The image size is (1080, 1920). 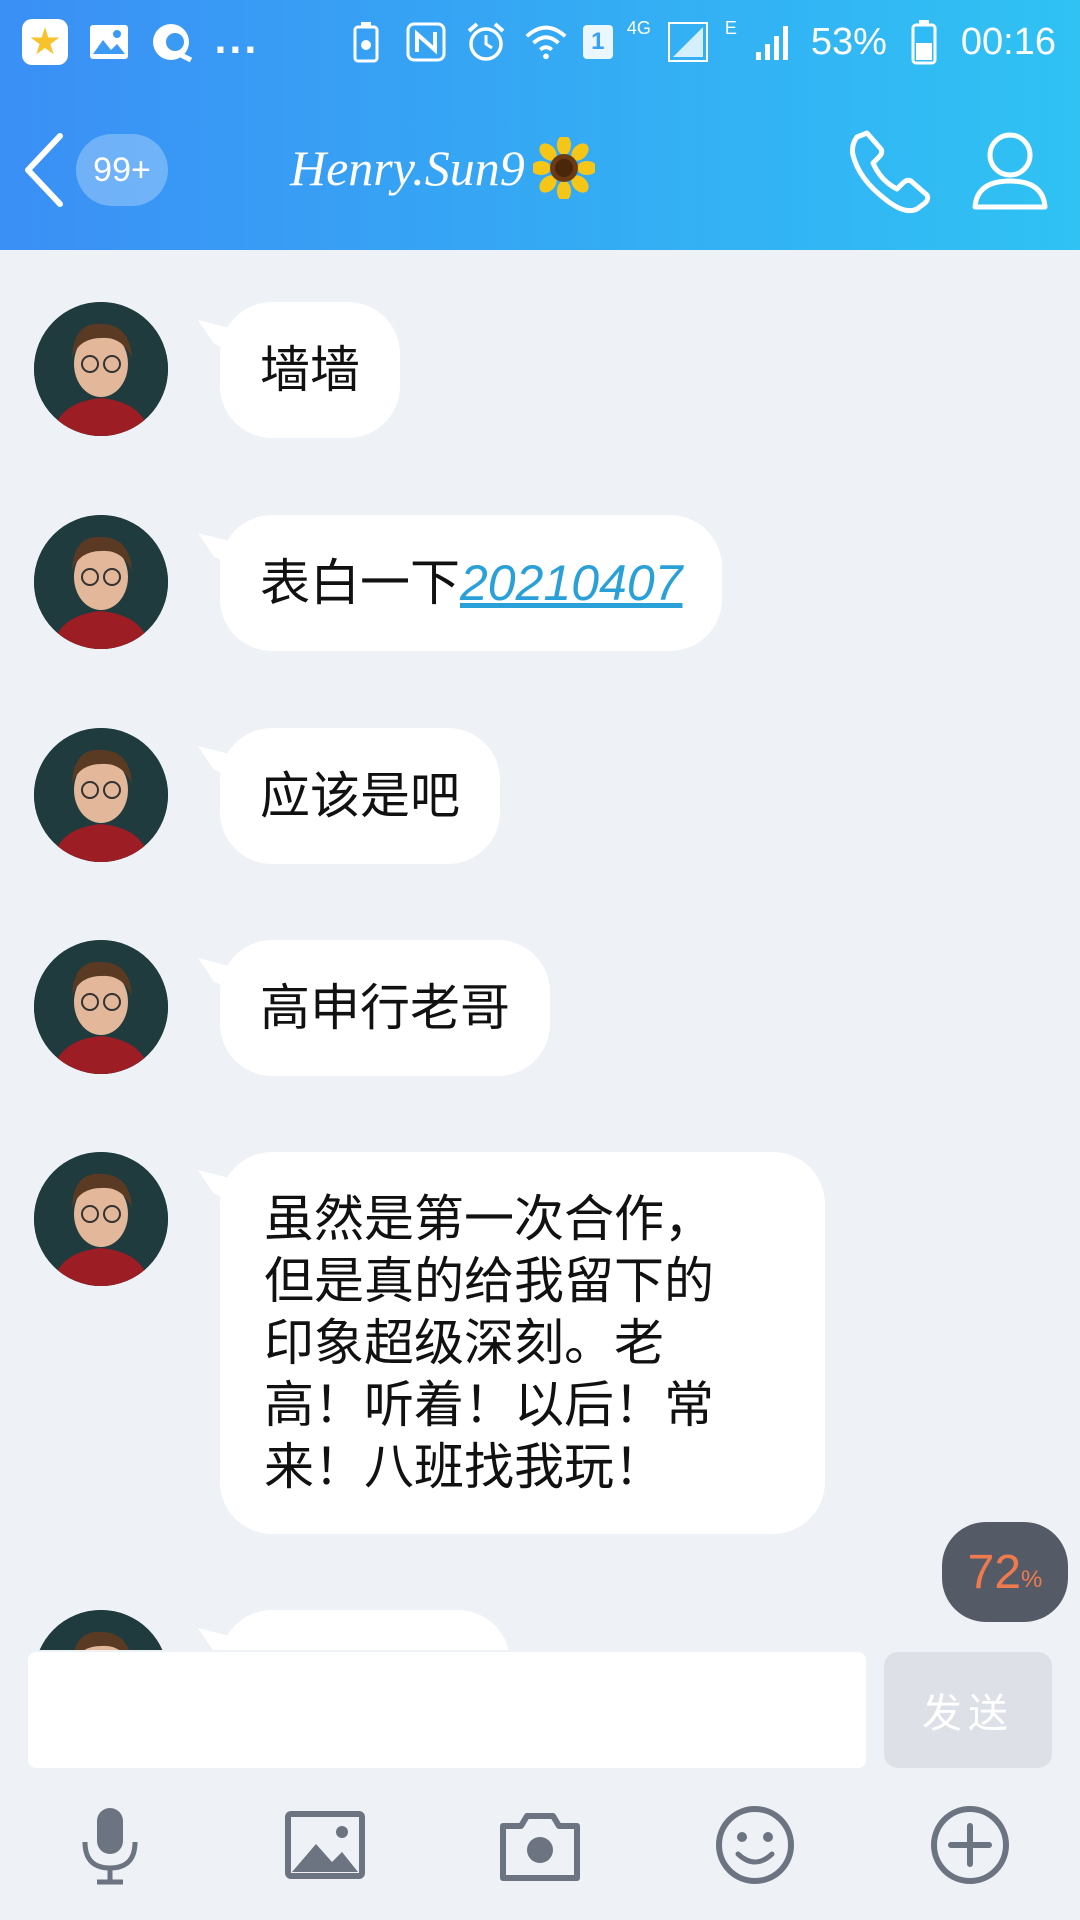 I want to click on bottom-toolbar, so click(x=540, y=1855).